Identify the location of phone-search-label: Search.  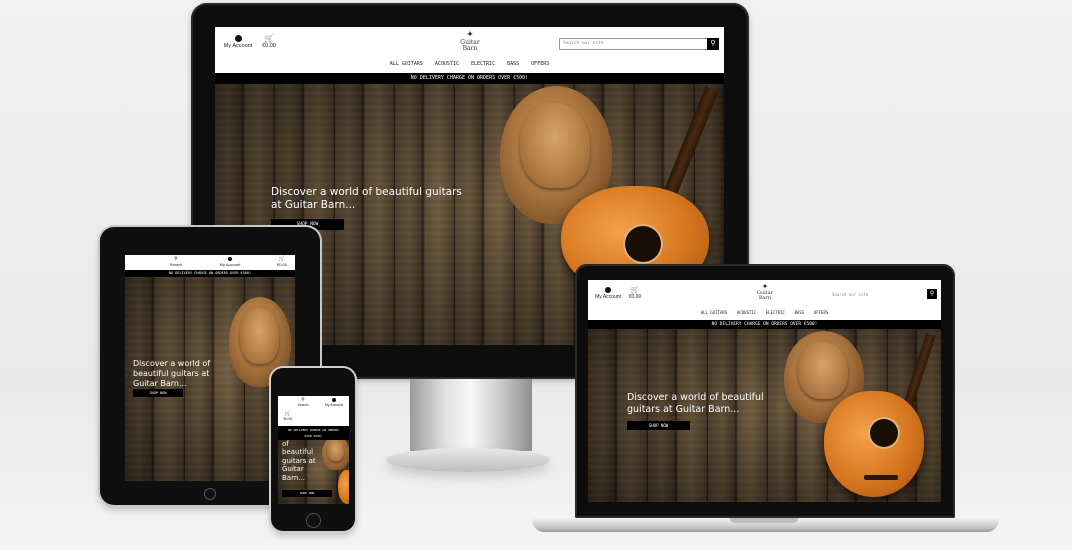
(303, 405).